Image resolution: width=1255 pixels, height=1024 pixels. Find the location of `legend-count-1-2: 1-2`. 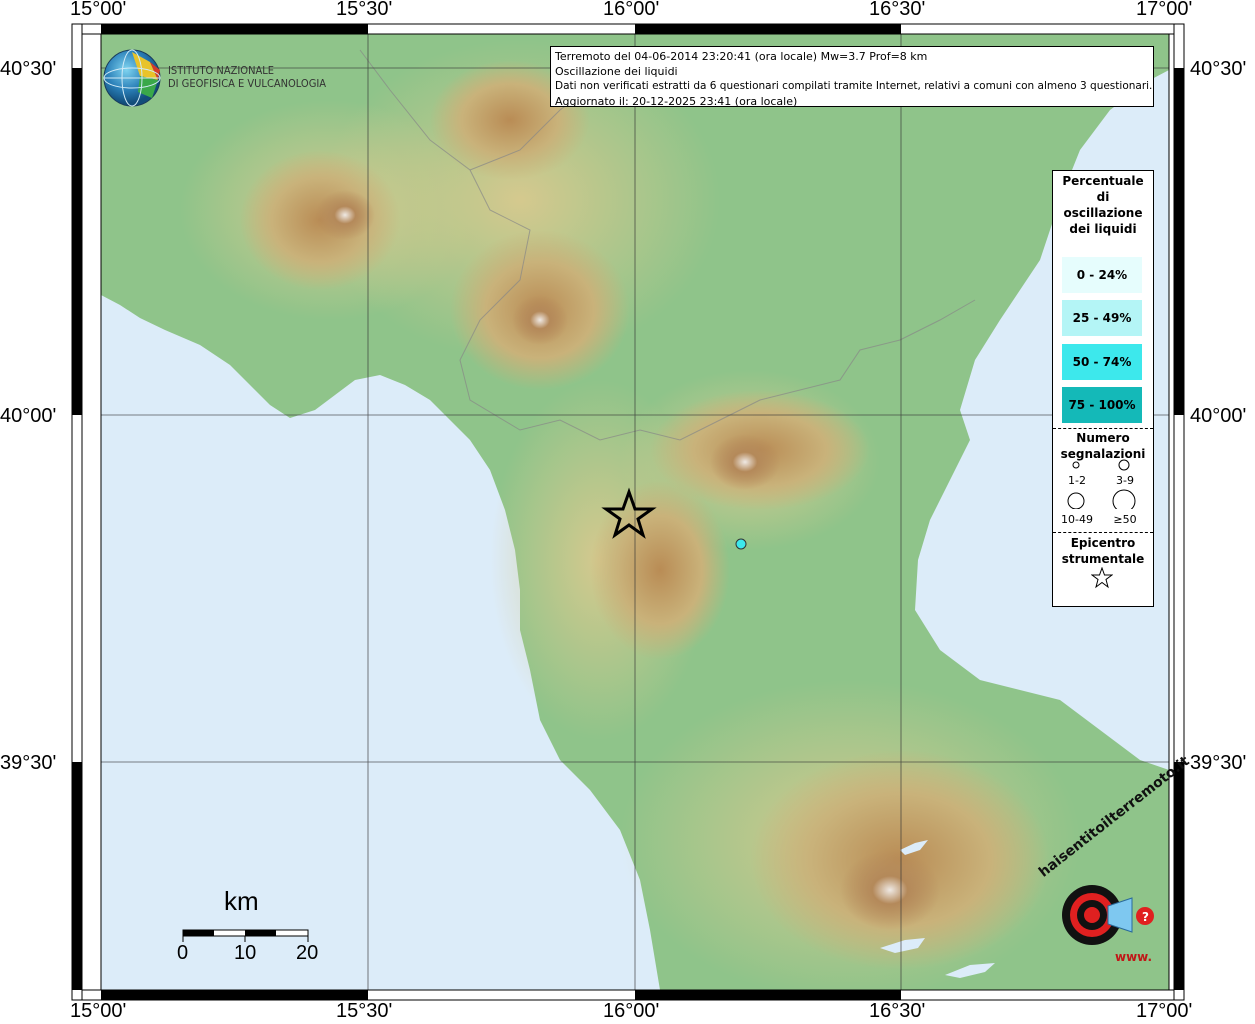

legend-count-1-2: 1-2 is located at coordinates (1077, 480).